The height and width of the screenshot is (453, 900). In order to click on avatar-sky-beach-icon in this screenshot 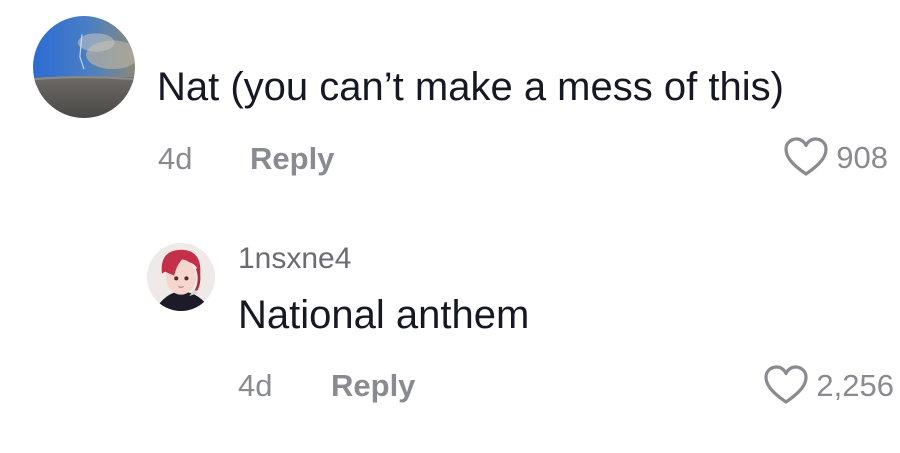, I will do `click(84, 67)`.